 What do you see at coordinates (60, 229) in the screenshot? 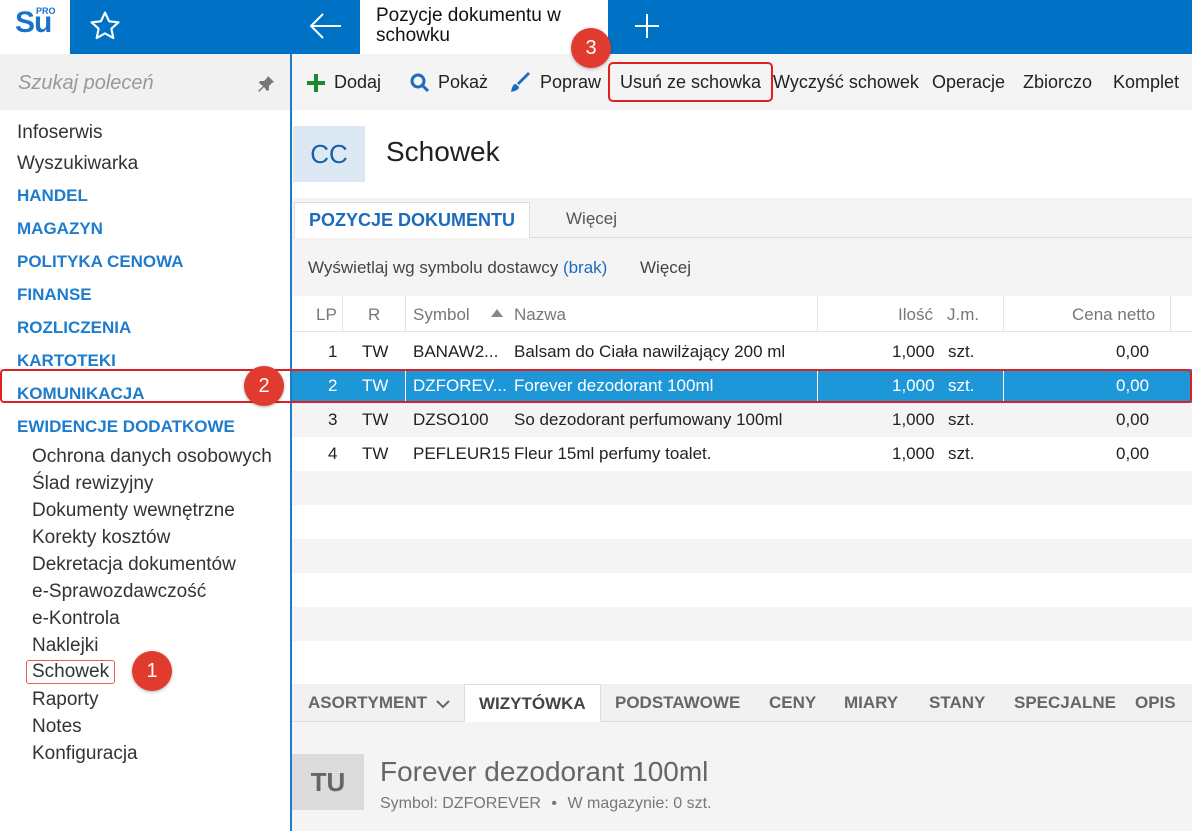
I see `sidebar-section-magazyn: MAGAZYN` at bounding box center [60, 229].